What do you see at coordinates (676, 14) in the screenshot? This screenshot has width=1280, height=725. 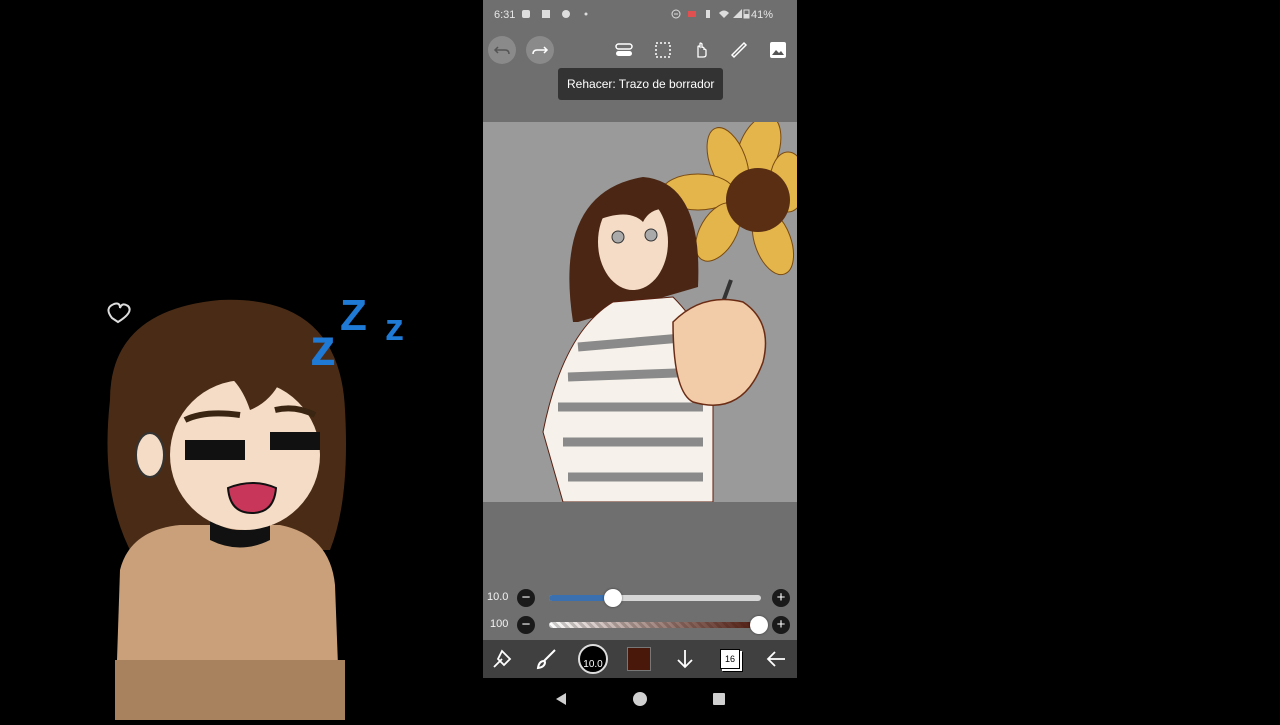 I see `do-not-disturb-icon` at bounding box center [676, 14].